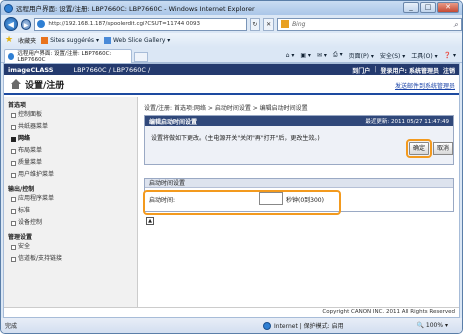  Describe the element at coordinates (15, 84) in the screenshot. I see `settings-home-icon` at that location.